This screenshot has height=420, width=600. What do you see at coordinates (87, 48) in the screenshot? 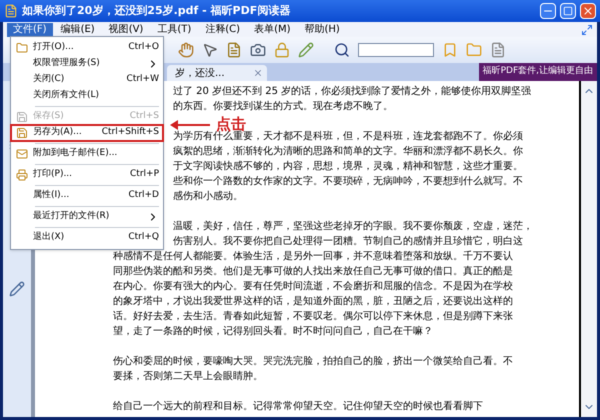
I see `menu-entry: 打开(O)... Ctrl+O` at bounding box center [87, 48].